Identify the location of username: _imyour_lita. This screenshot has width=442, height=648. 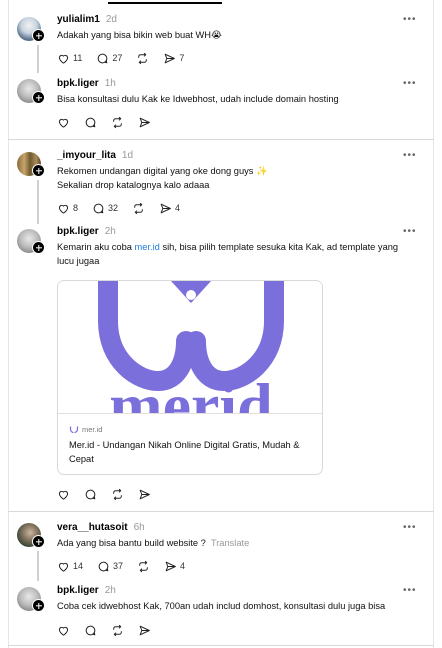
(86, 155).